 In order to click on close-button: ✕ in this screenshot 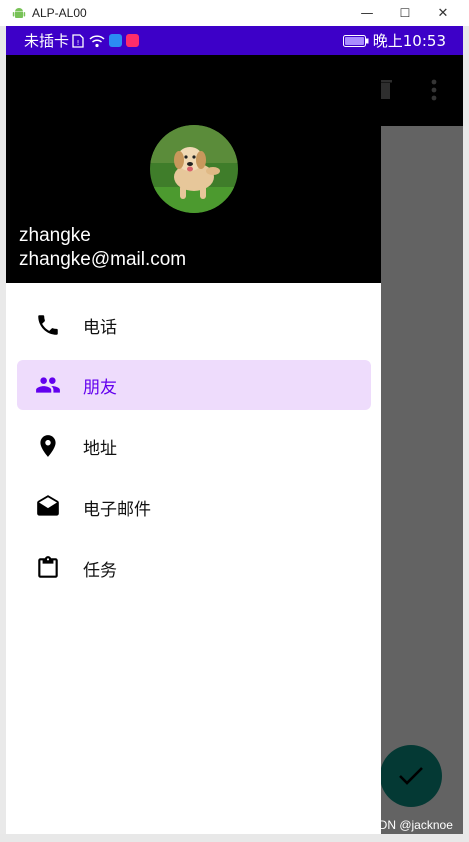, I will do `click(443, 13)`.